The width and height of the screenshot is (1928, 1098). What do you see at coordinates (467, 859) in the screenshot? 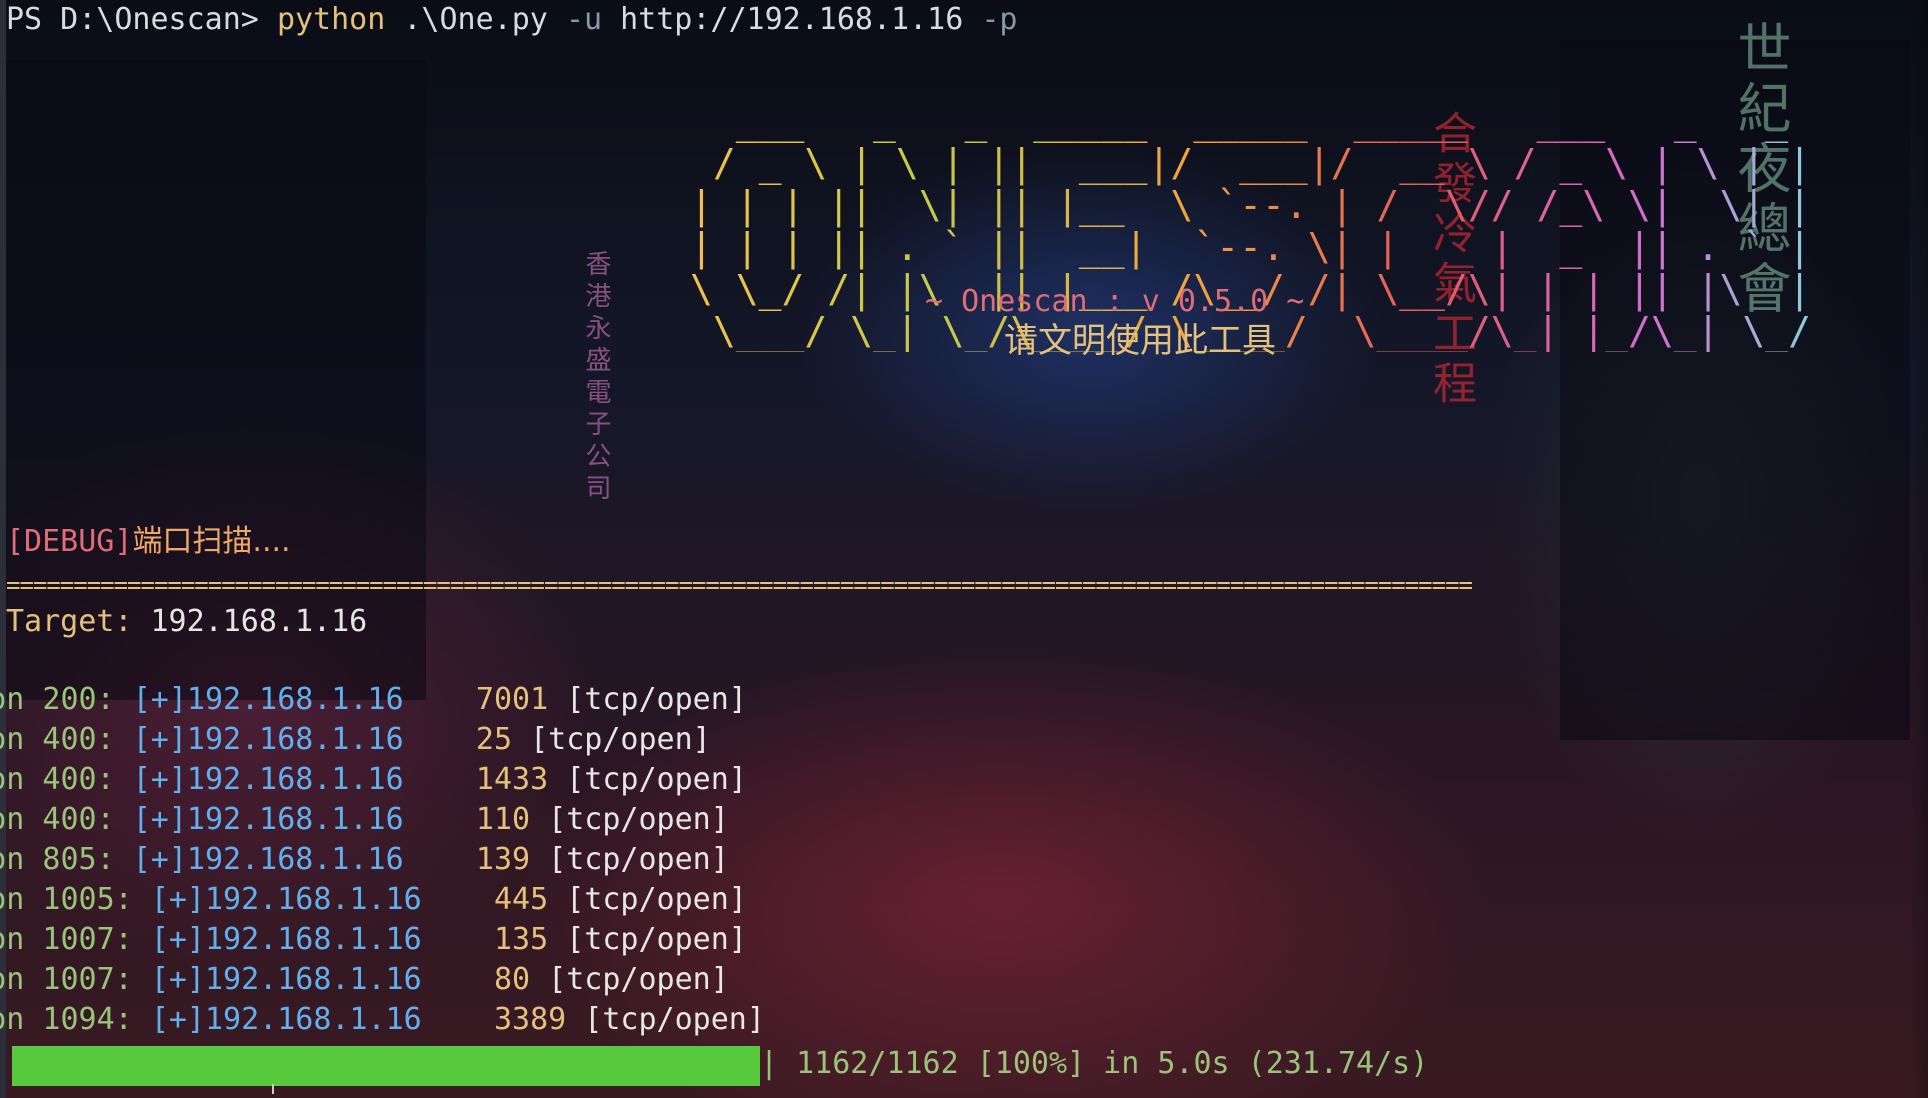
I see `result-port: 139` at bounding box center [467, 859].